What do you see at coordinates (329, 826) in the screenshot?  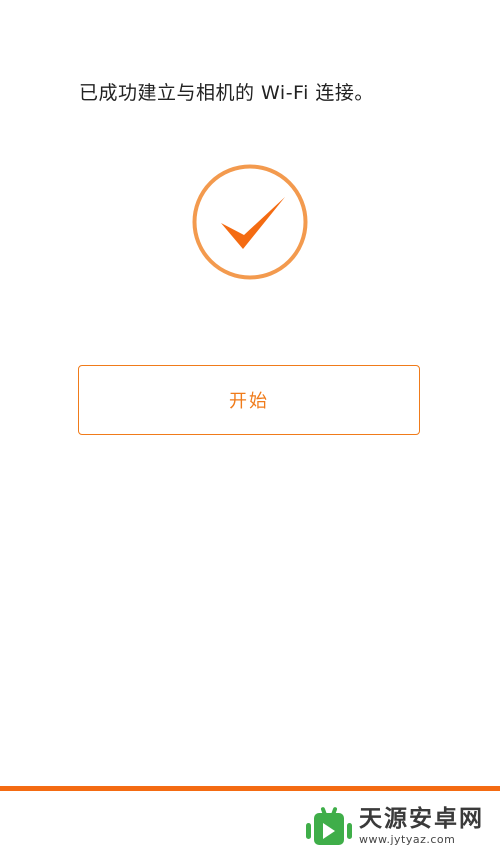 I see `android-robot-icon` at bounding box center [329, 826].